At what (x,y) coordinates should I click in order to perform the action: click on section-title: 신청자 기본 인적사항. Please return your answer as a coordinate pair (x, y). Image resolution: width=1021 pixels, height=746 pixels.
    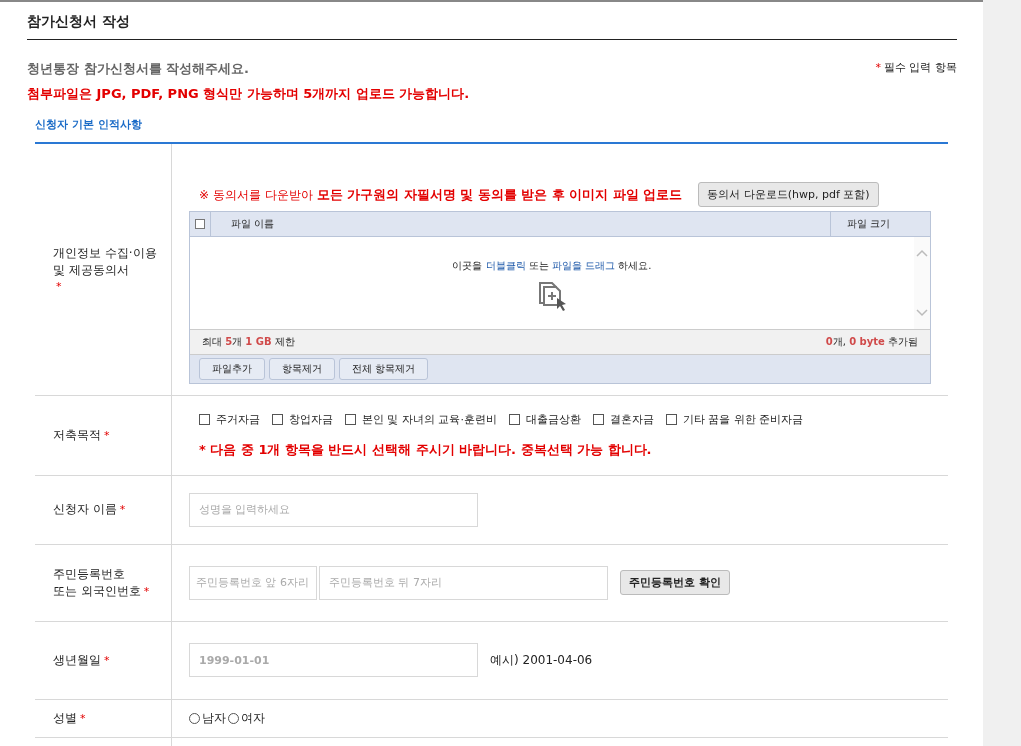
    Looking at the image, I should click on (491, 130).